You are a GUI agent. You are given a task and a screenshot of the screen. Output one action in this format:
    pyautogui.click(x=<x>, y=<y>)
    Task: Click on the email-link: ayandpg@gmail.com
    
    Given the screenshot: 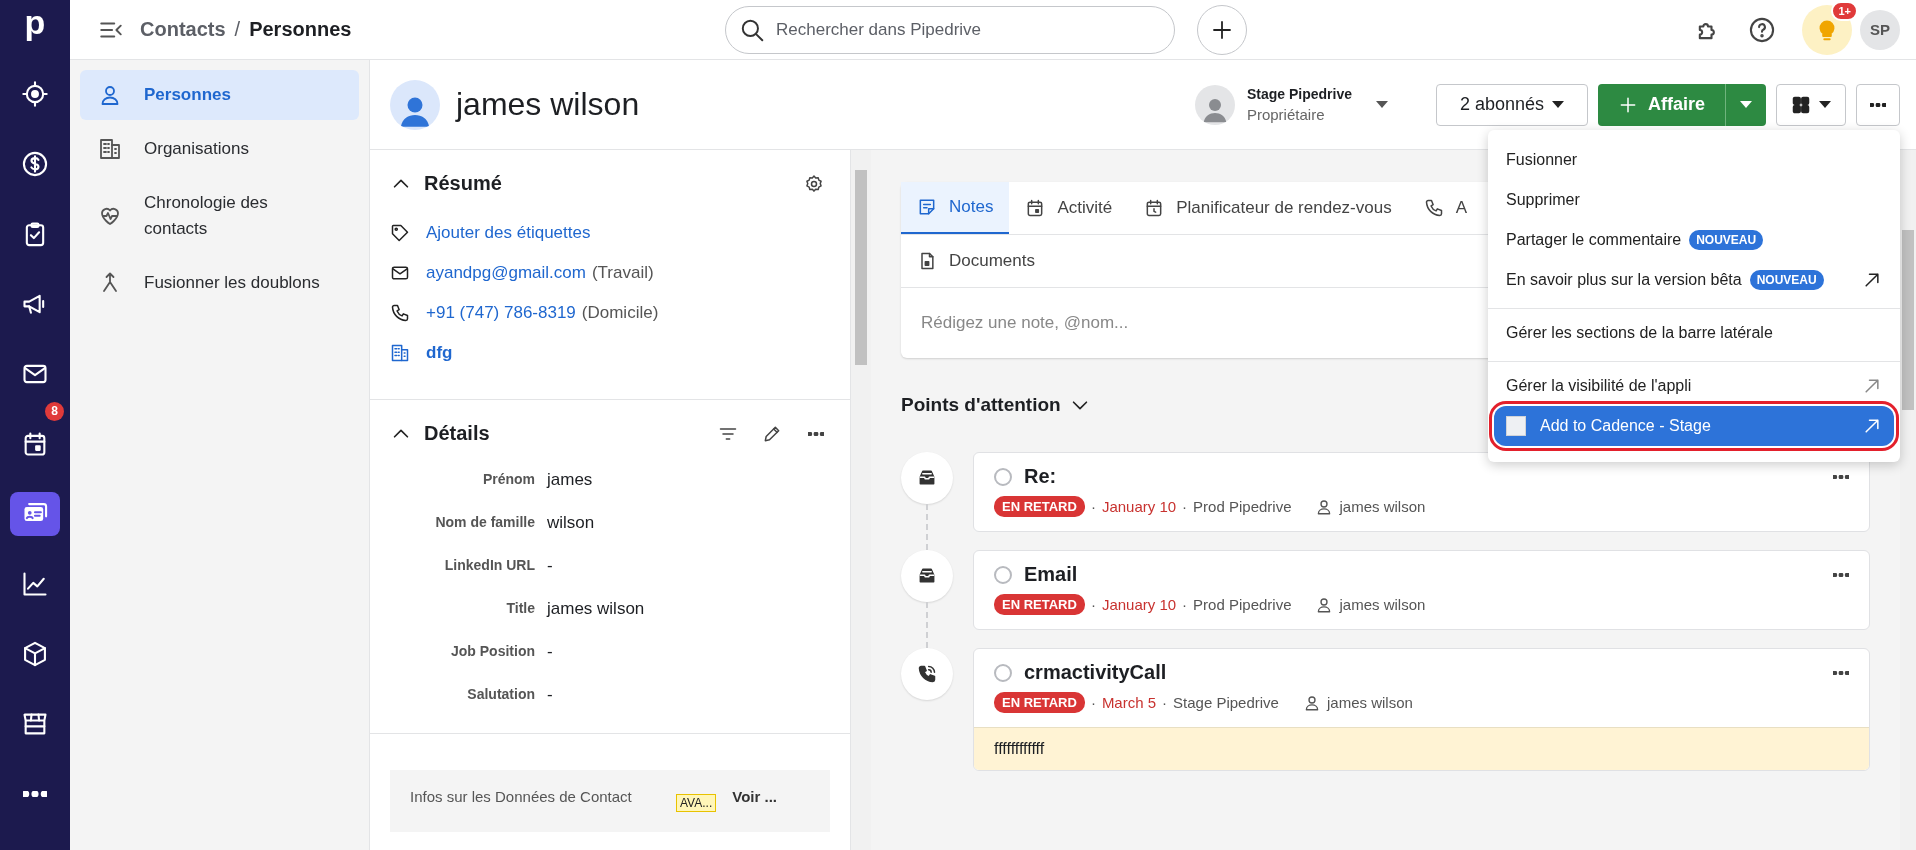 What is the action you would take?
    pyautogui.click(x=506, y=273)
    